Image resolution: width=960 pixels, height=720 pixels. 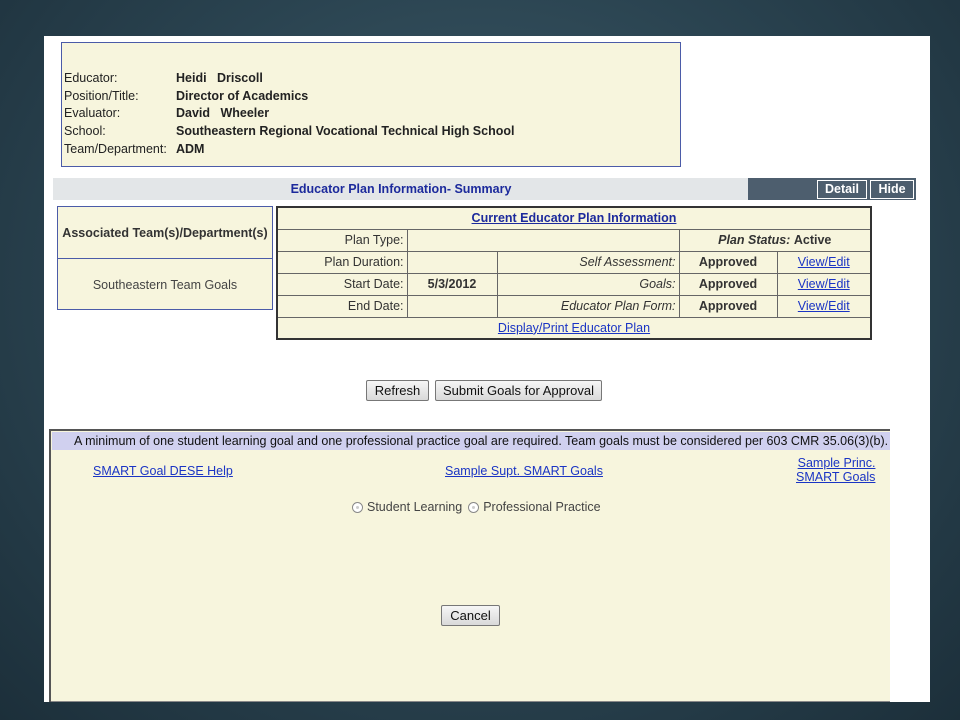 What do you see at coordinates (415, 507) in the screenshot?
I see `student-learning-label: Student Learning` at bounding box center [415, 507].